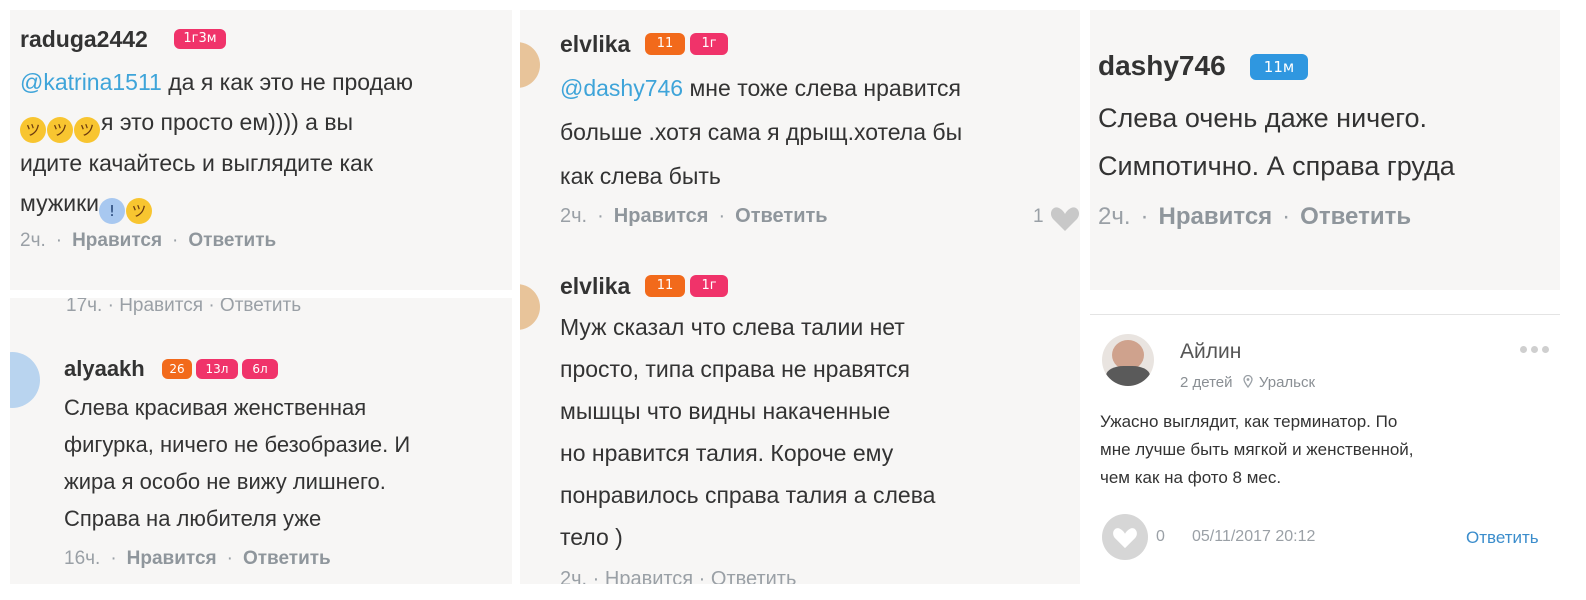 This screenshot has height=600, width=1586. Describe the element at coordinates (1279, 67) in the screenshot. I see `status-badge: 11м` at that location.